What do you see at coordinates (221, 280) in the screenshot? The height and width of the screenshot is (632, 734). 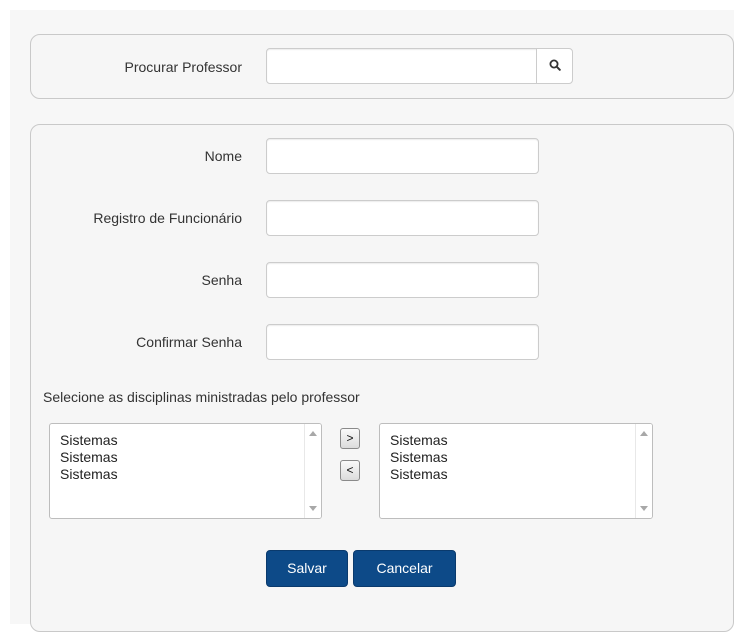 I see `password-label: Senha` at bounding box center [221, 280].